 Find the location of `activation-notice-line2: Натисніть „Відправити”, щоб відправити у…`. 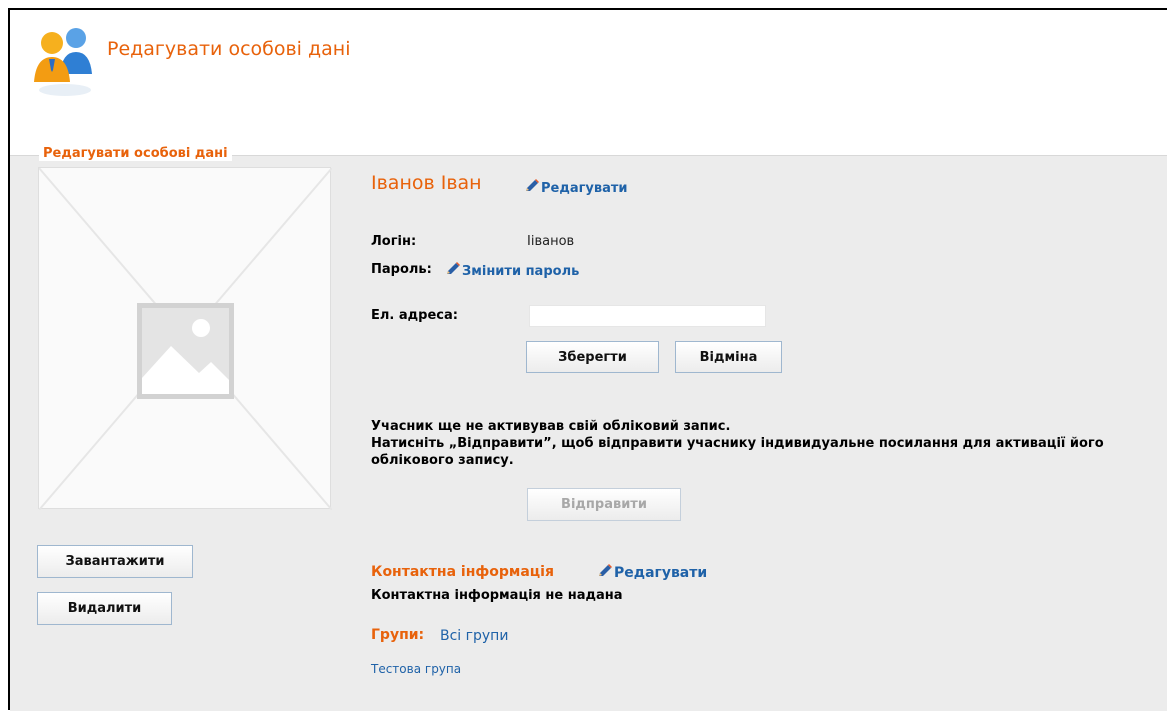

activation-notice-line2: Натисніть „Відправити”, щоб відправити у… is located at coordinates (737, 452).